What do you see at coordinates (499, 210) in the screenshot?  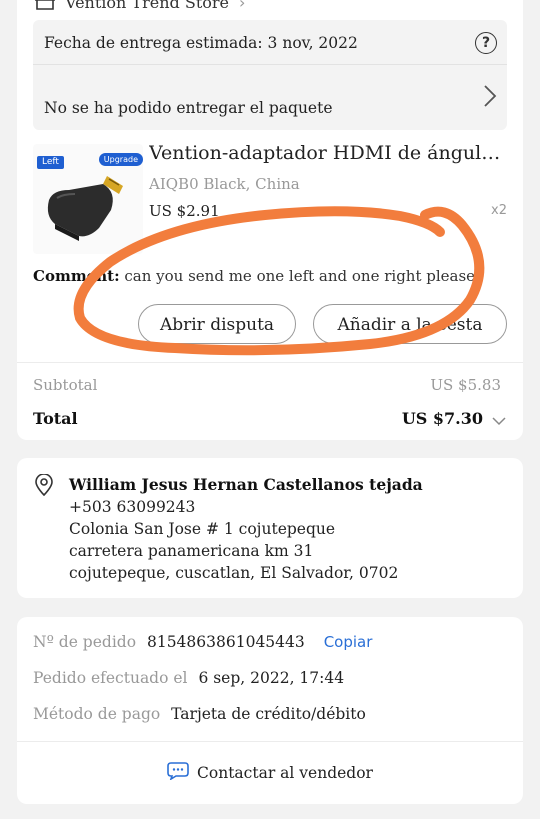 I see `product-quantity: x2` at bounding box center [499, 210].